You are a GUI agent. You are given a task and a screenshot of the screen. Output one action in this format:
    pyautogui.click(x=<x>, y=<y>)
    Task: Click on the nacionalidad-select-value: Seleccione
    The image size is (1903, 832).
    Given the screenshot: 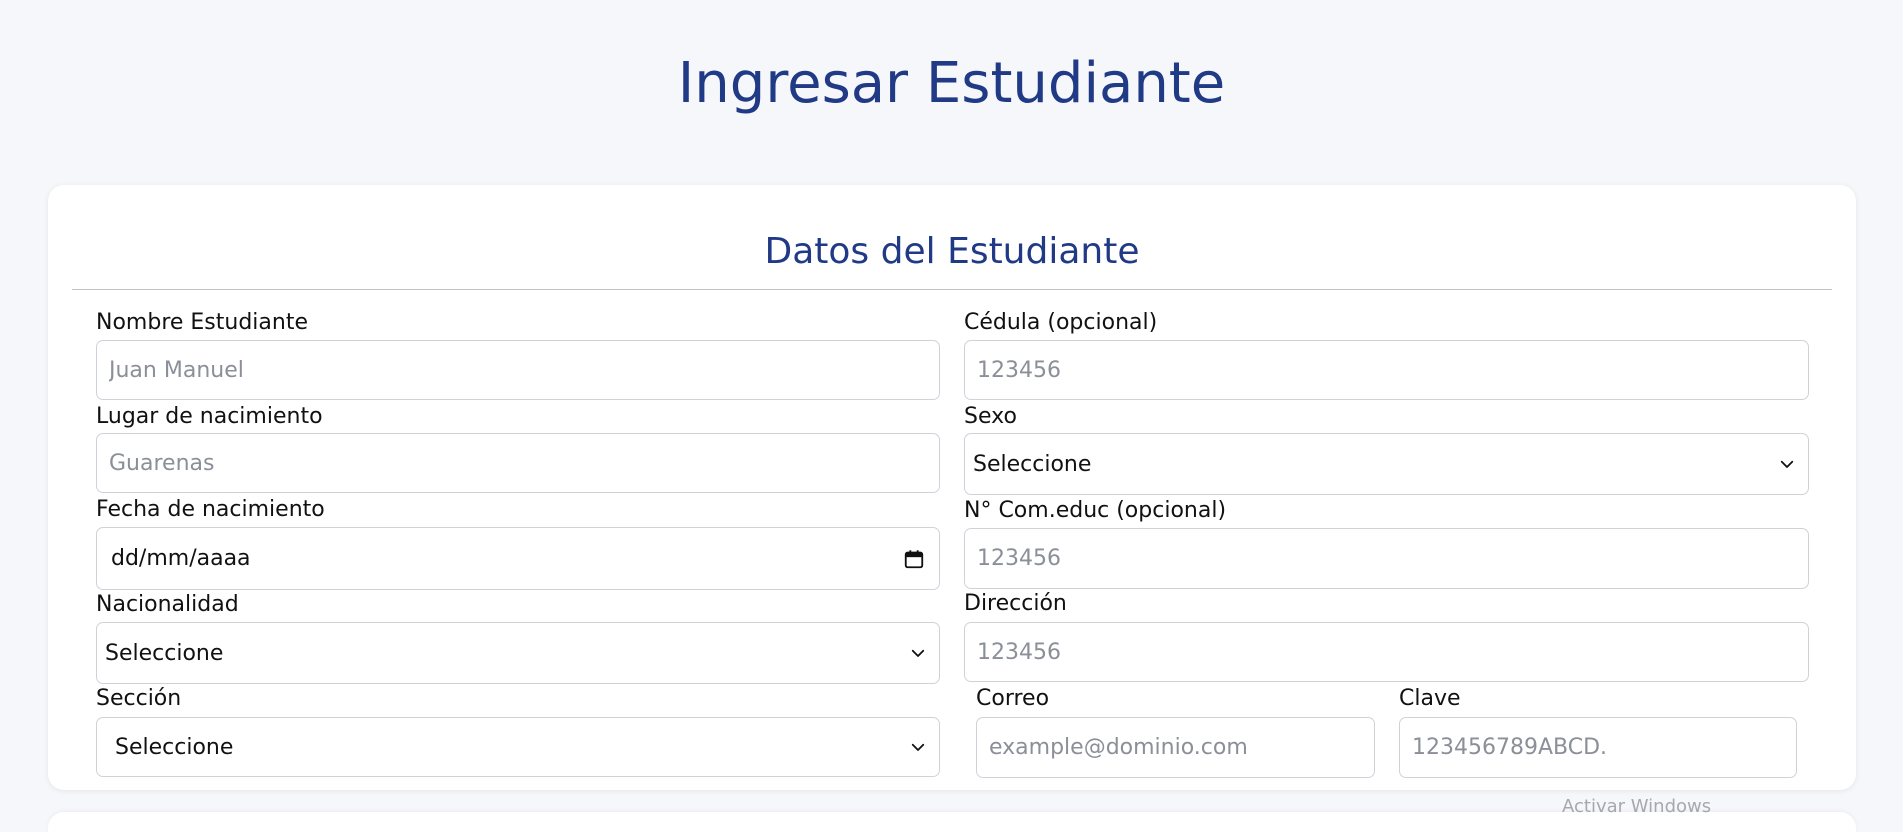 What is the action you would take?
    pyautogui.click(x=164, y=653)
    